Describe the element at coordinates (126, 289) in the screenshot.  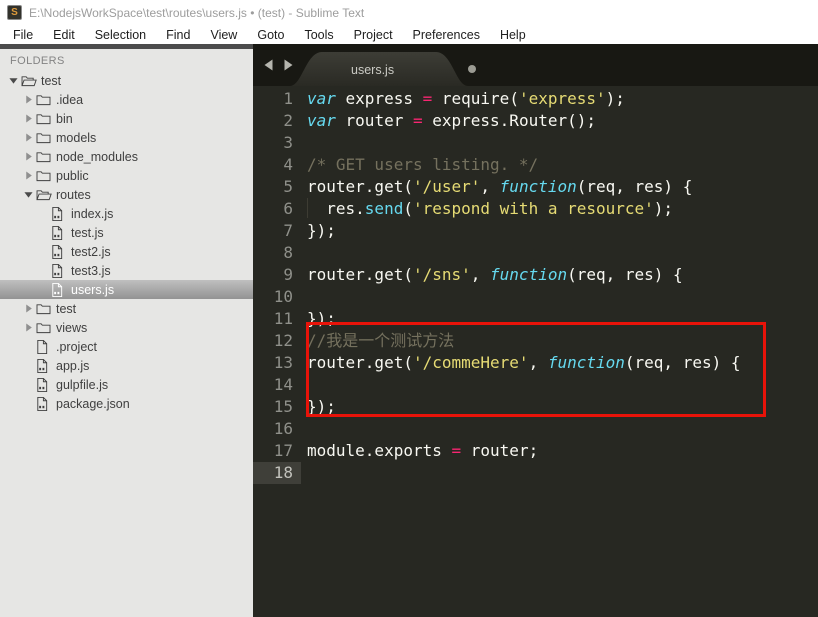
I see `tree-item-users-js: users.js` at that location.